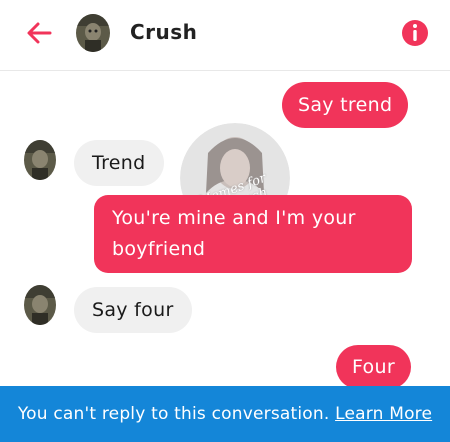  What do you see at coordinates (133, 310) in the screenshot?
I see `received-message: Say four` at bounding box center [133, 310].